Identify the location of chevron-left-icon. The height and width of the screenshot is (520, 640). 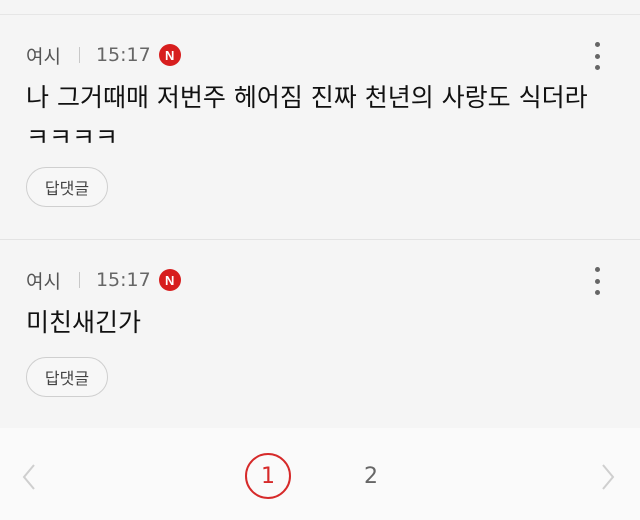
(29, 477).